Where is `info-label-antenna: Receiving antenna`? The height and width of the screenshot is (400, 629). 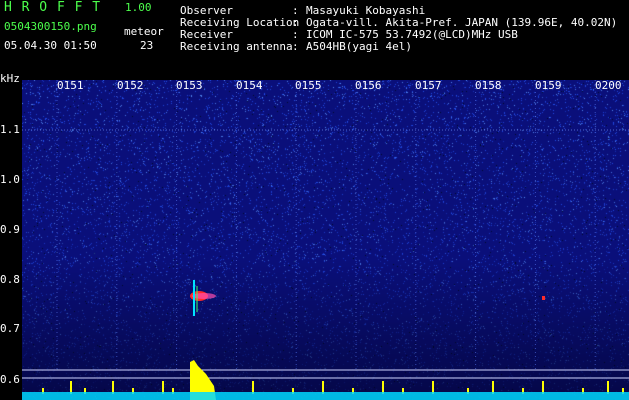
info-label-antenna: Receiving antenna is located at coordinates (236, 46).